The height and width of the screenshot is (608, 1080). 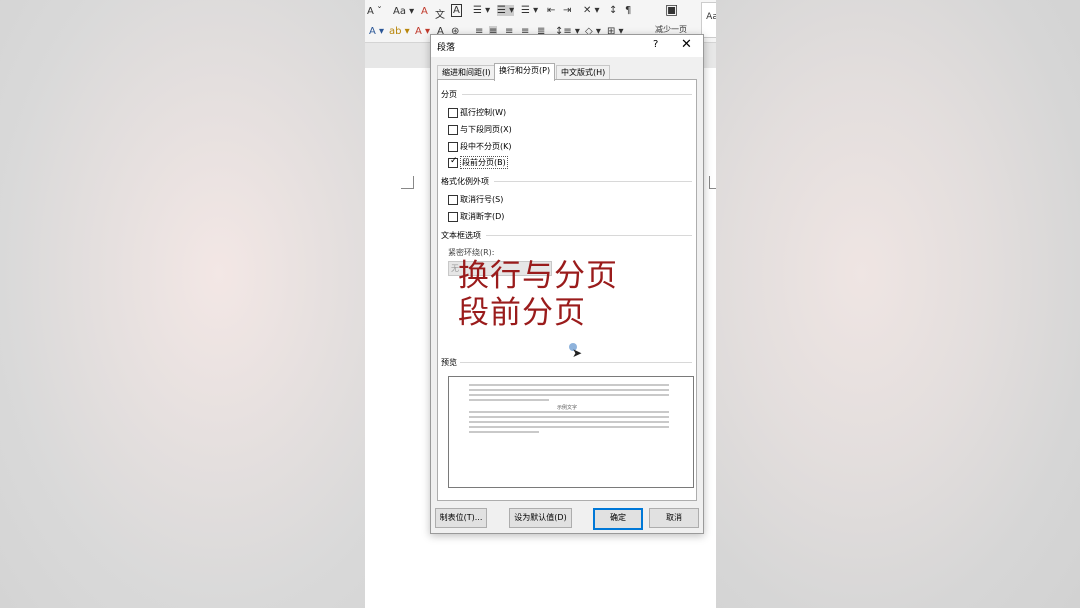 I want to click on clear-format-icon: A, so click(x=424, y=11).